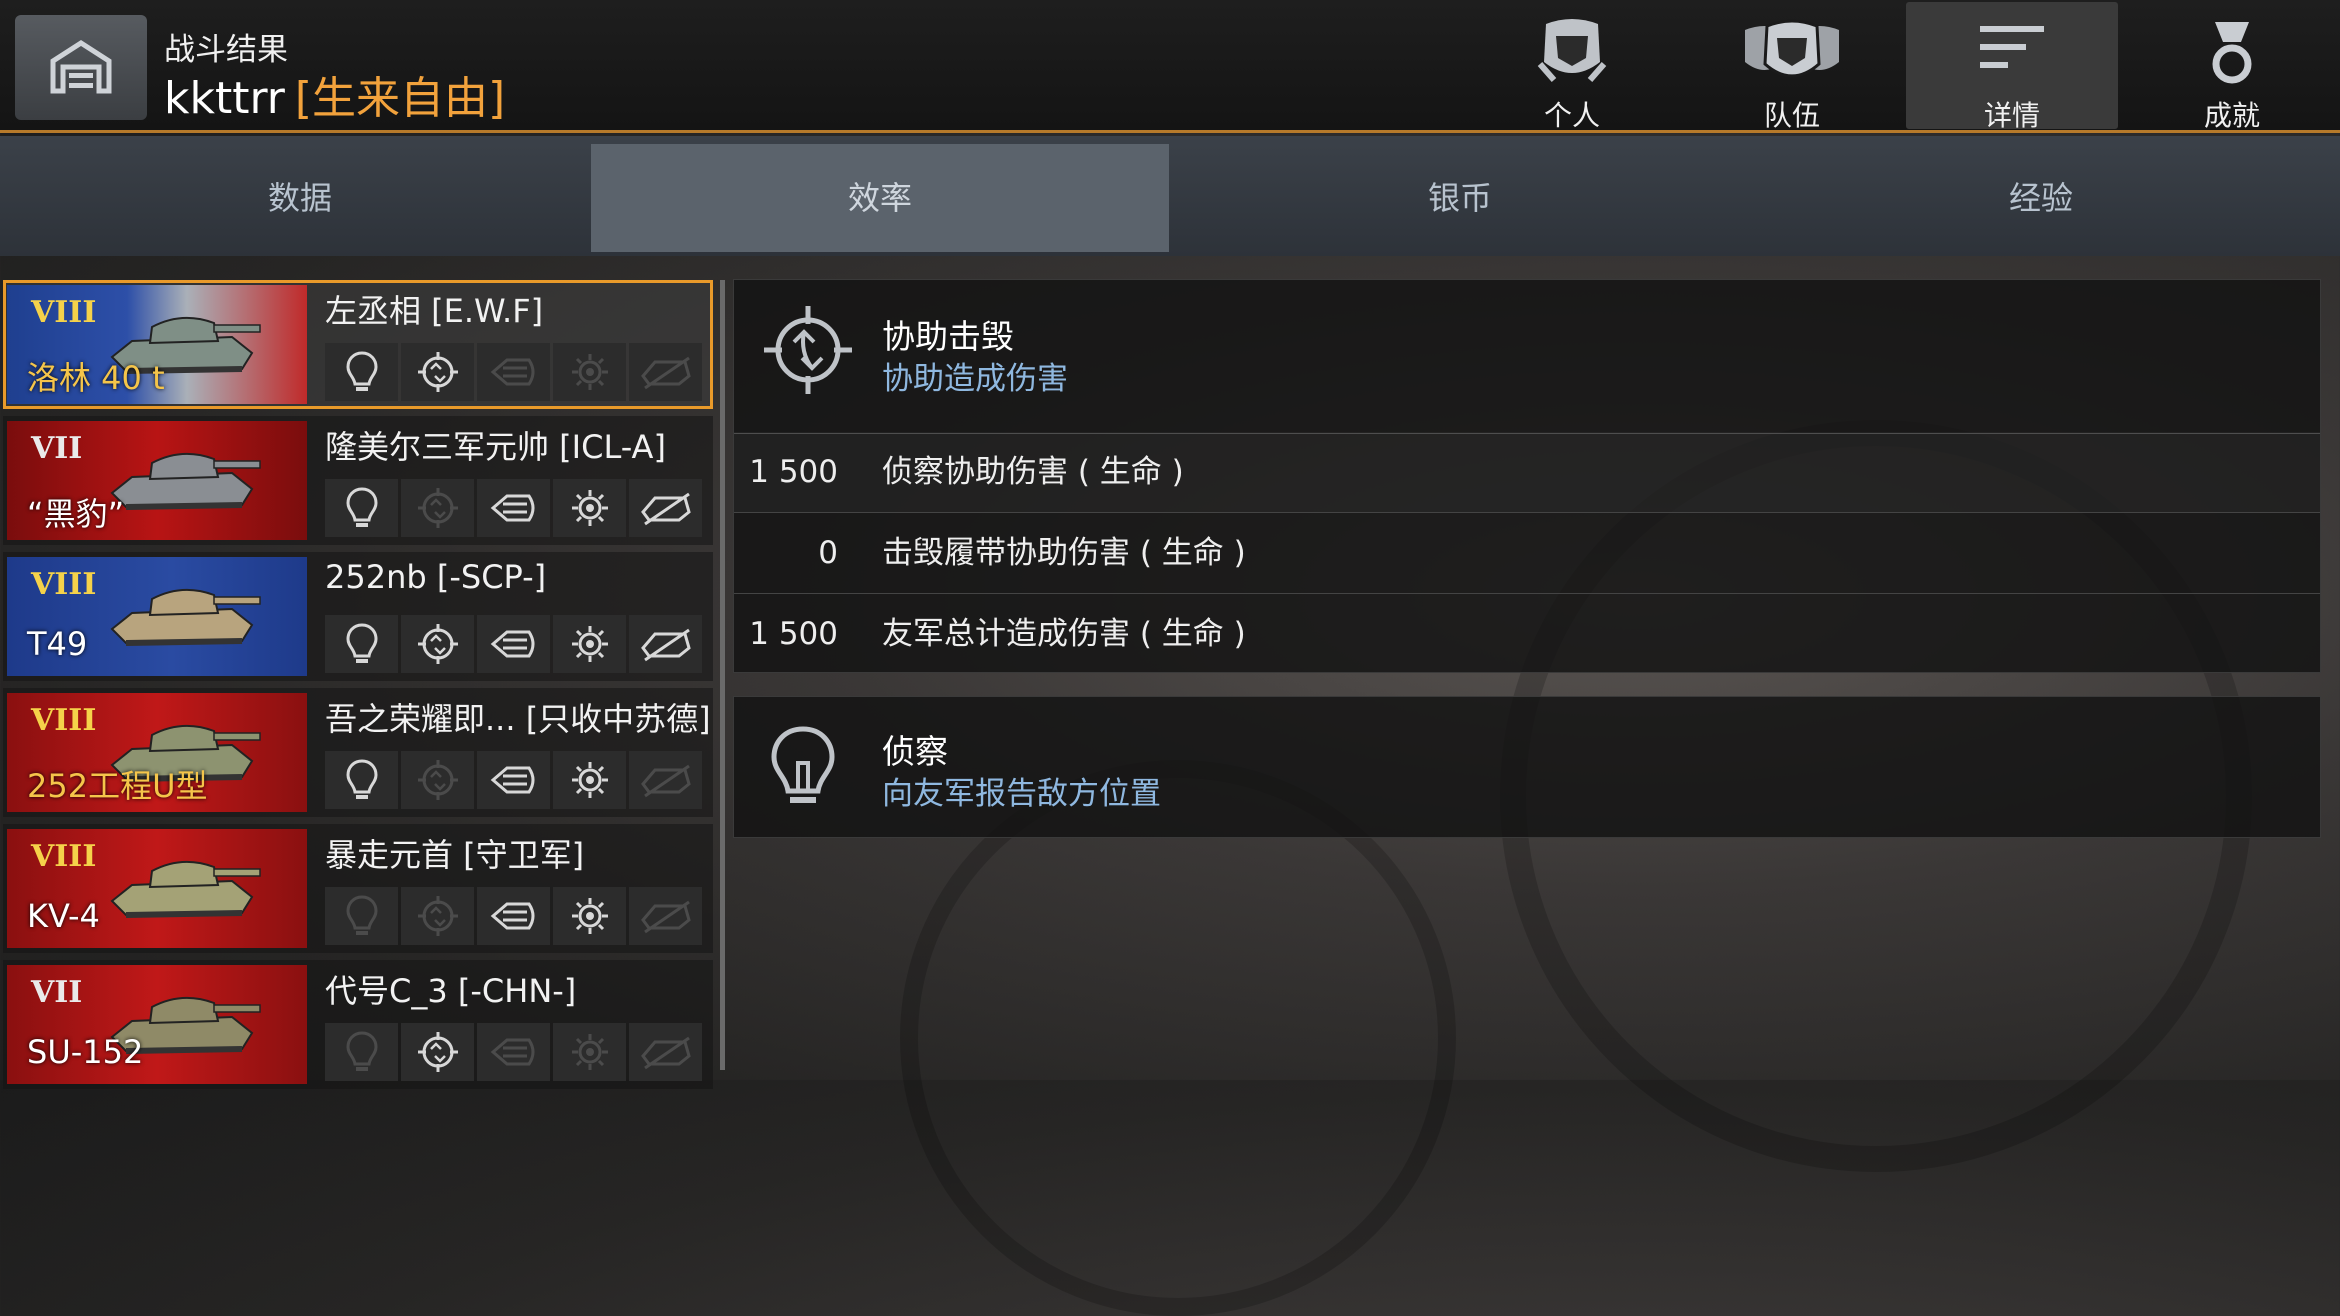  I want to click on player-row: VIII T49 252nb [-SCP-], so click(358, 616).